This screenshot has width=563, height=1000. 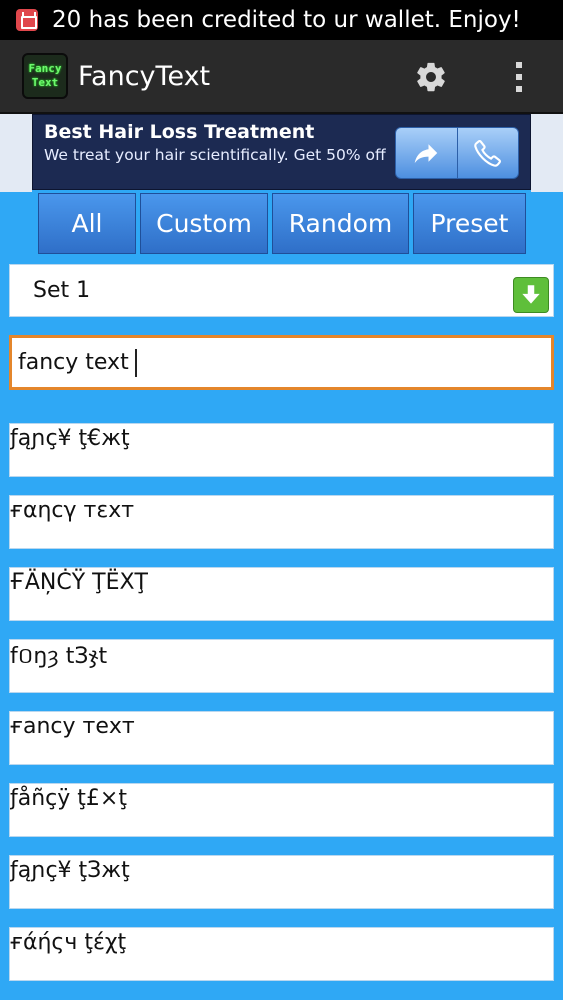 What do you see at coordinates (281, 362) in the screenshot?
I see `fancy-text-input: fancy text` at bounding box center [281, 362].